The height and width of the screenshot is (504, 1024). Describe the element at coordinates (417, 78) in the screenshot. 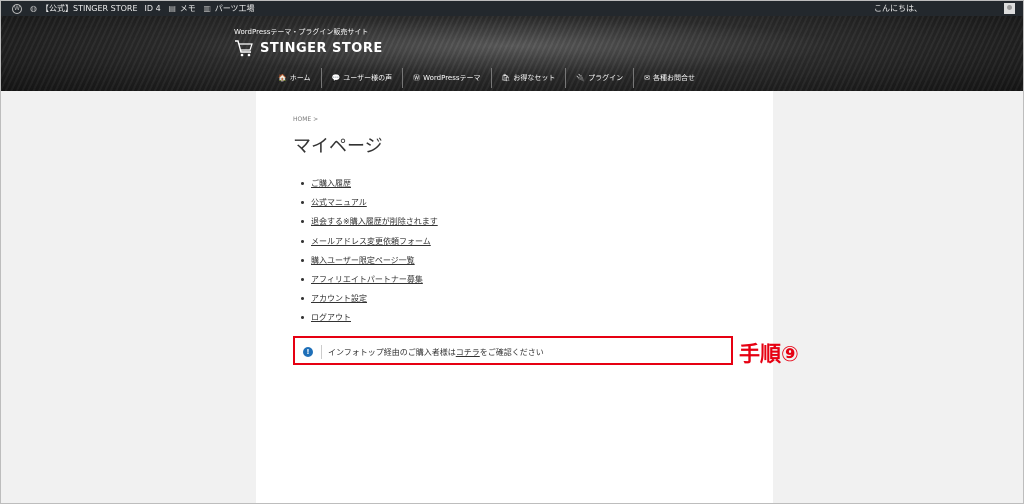

I see `wordpress-icon: Ⓦ` at that location.